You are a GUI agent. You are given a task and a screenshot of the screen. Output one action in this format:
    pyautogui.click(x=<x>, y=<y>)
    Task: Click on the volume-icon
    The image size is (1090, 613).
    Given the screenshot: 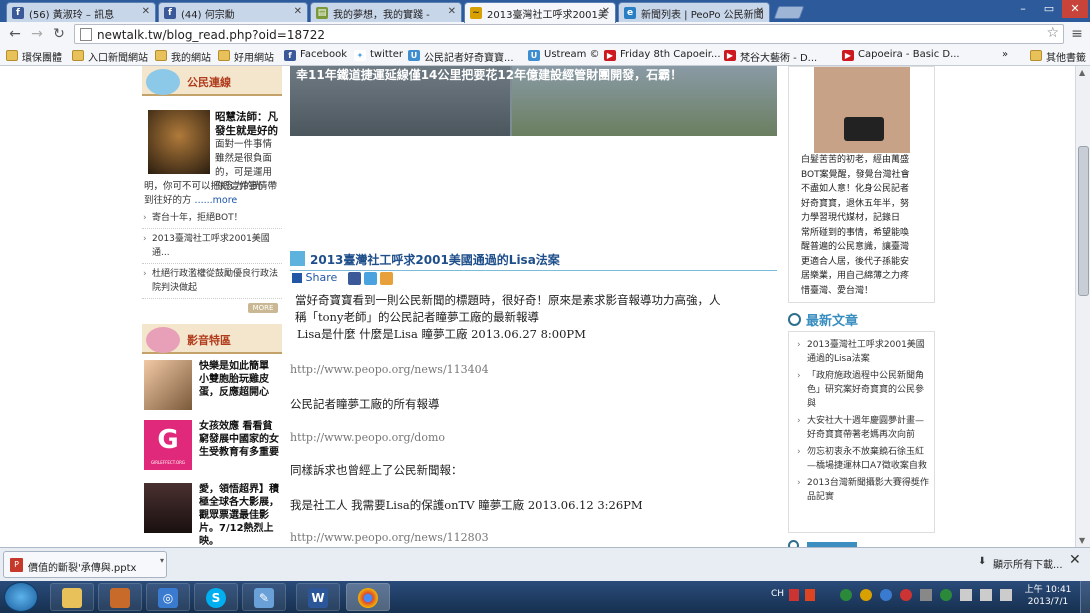 What is the action you would take?
    pyautogui.click(x=966, y=595)
    